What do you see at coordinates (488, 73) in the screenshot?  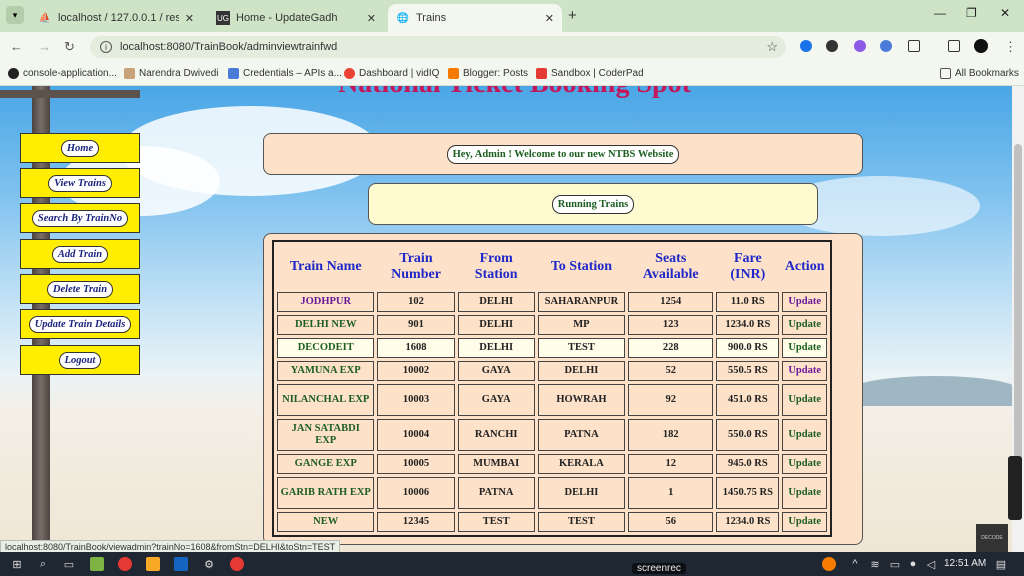 I see `bookmark-item: Blogger: Posts` at bounding box center [488, 73].